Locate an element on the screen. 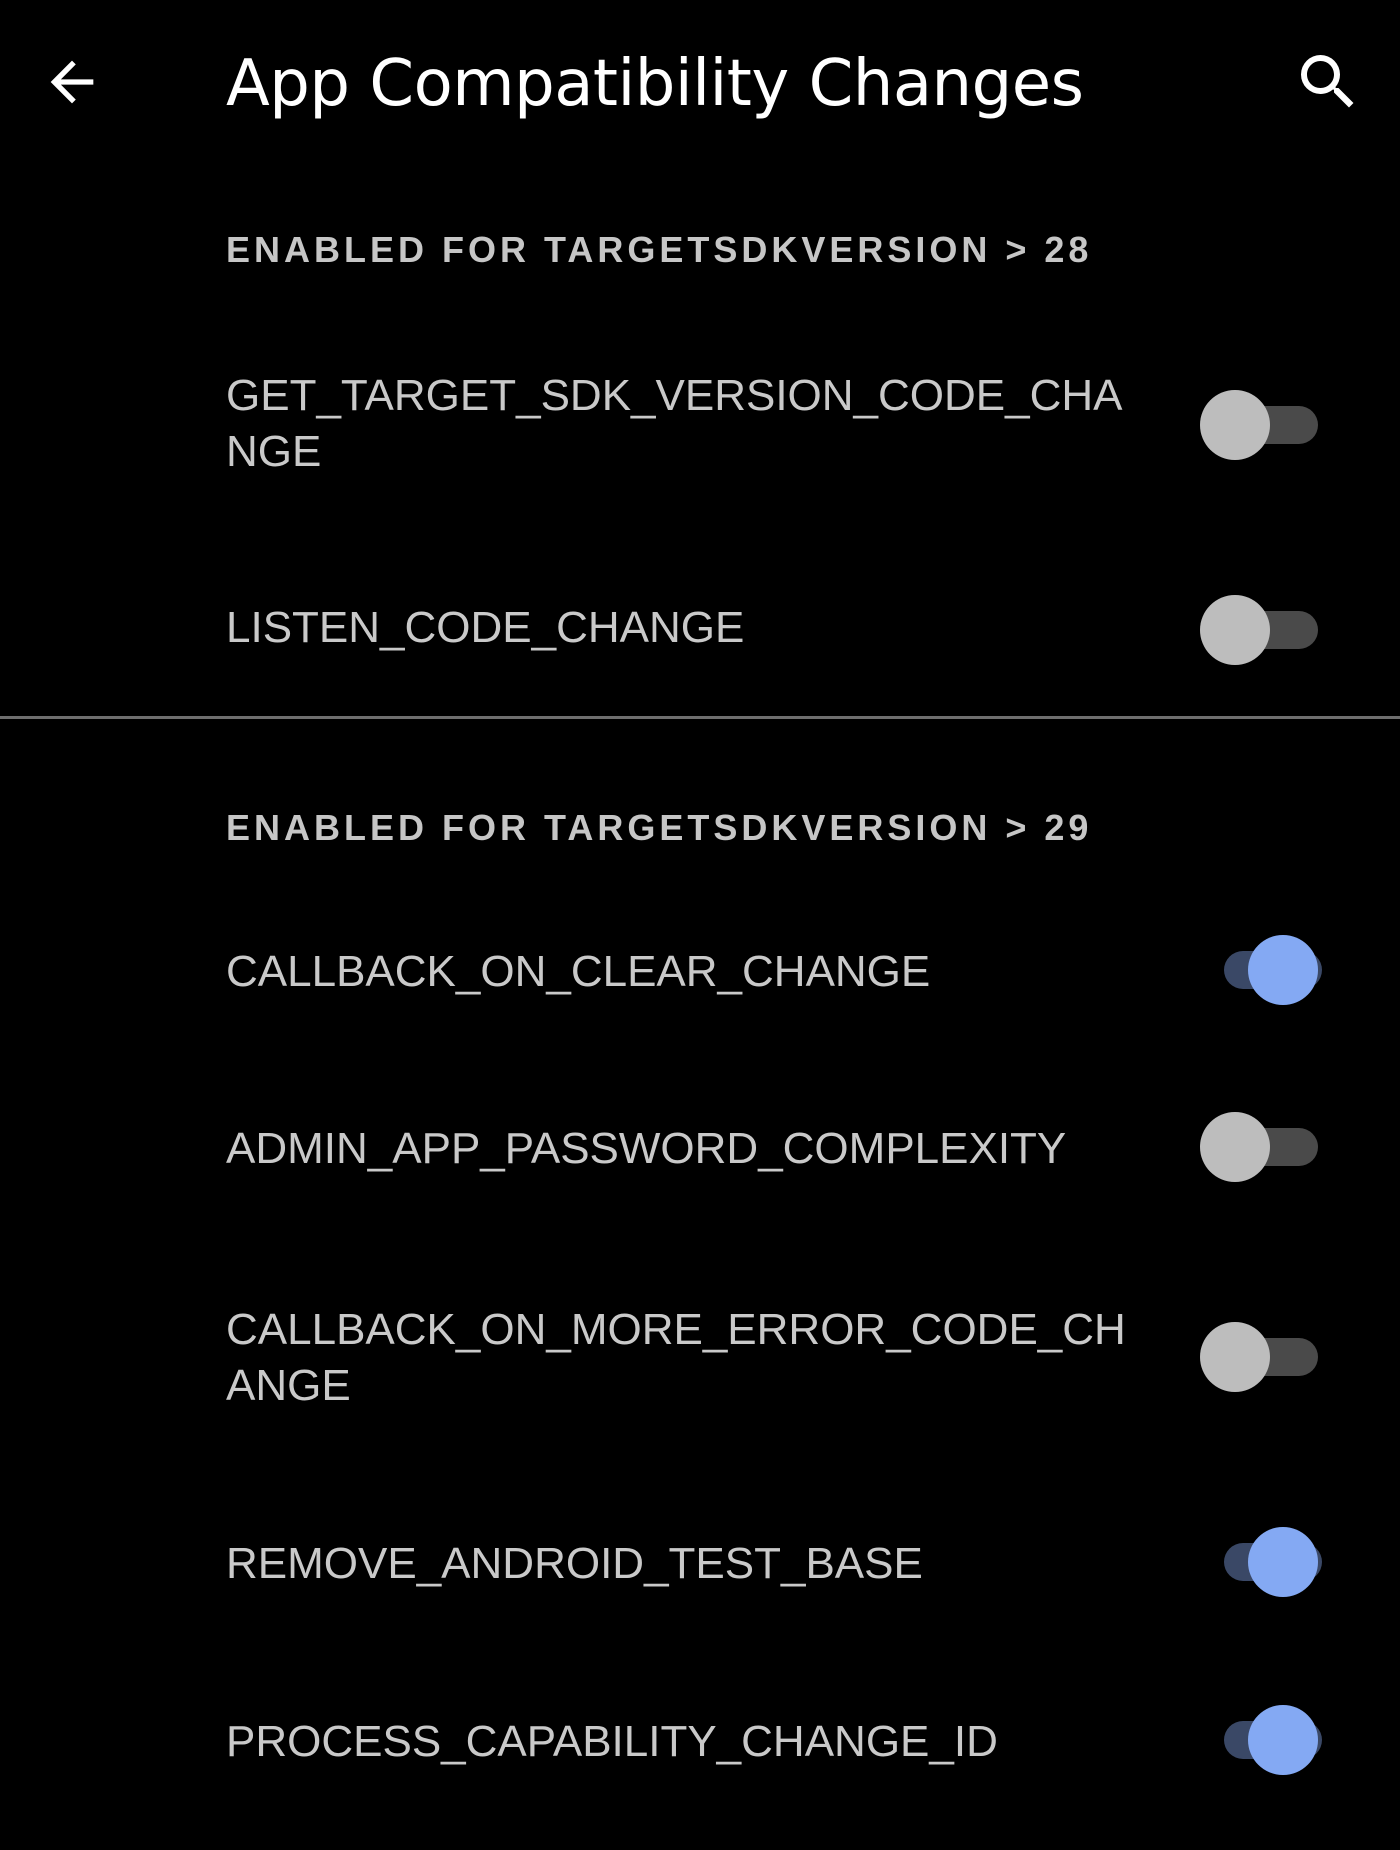 This screenshot has width=1400, height=1850. change-label: ADMIN_APP_PASSWORD_COMPLEXITY is located at coordinates (646, 1148).